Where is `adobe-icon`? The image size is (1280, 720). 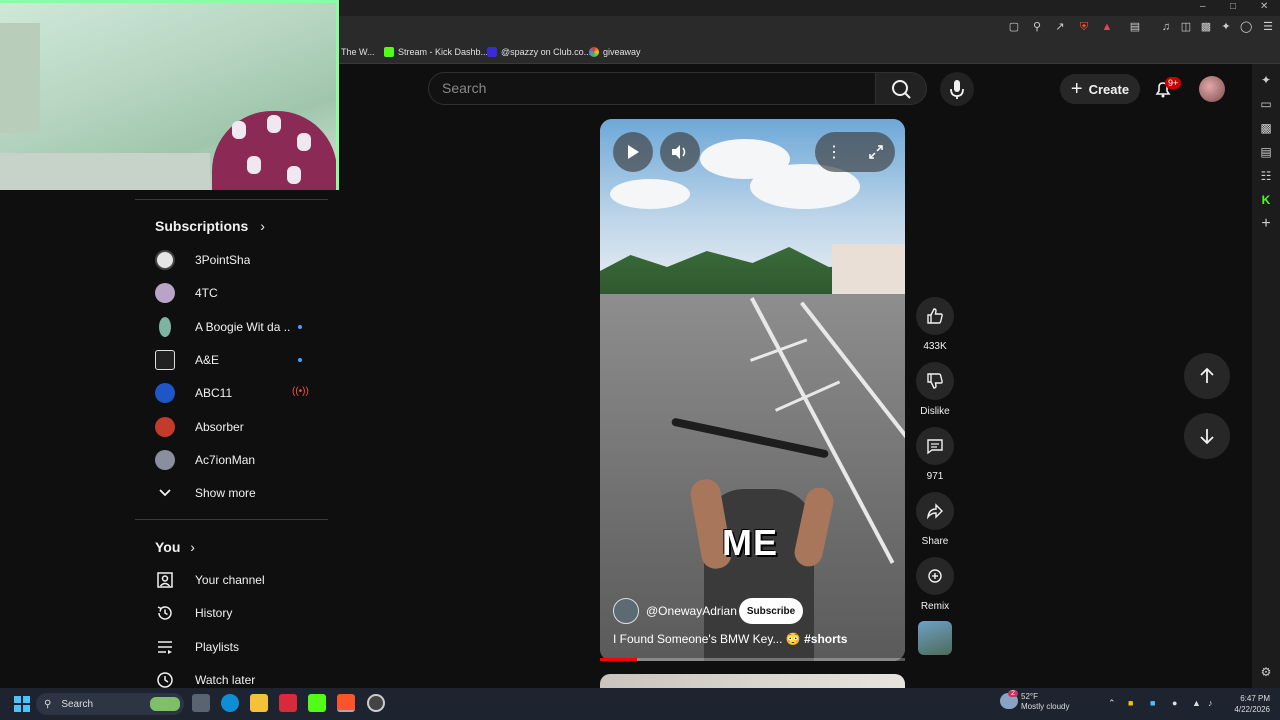 adobe-icon is located at coordinates (288, 703).